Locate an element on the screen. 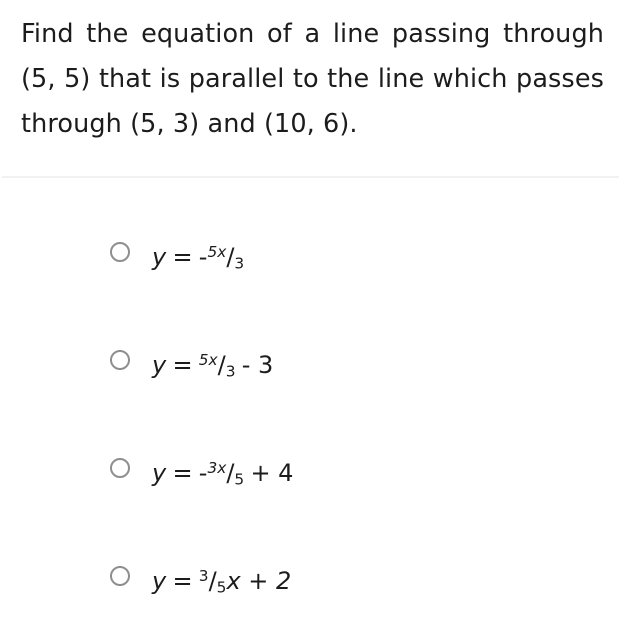  option-4-numerator: 3 is located at coordinates (203, 576).